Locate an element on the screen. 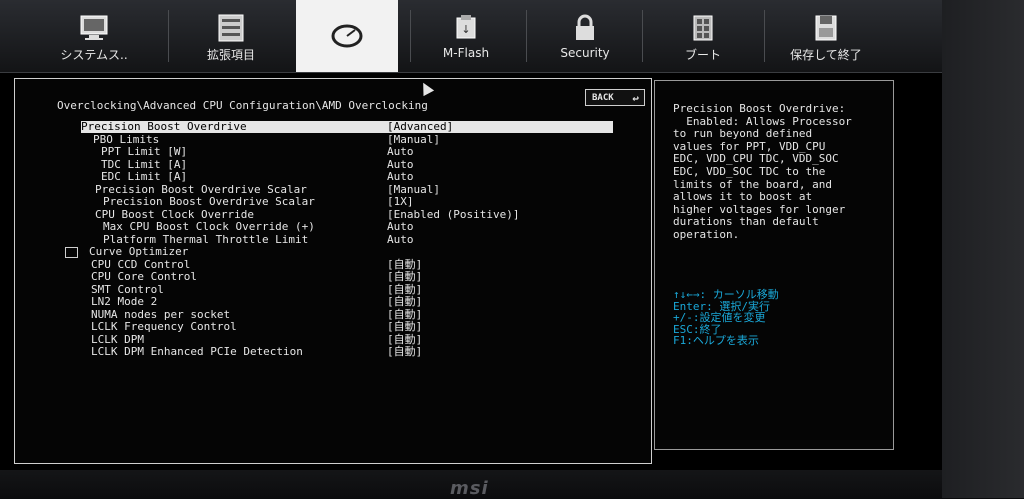  setting-name: NUMA nodes per socket is located at coordinates (161, 314).